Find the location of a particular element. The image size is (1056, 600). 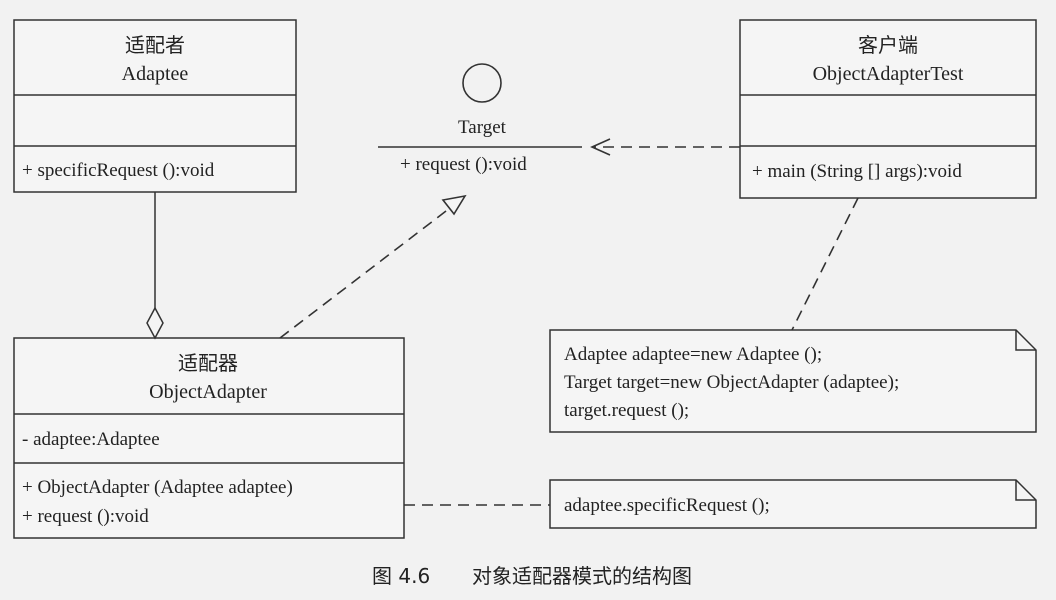

adapter-realization-line is located at coordinates (365, 273).